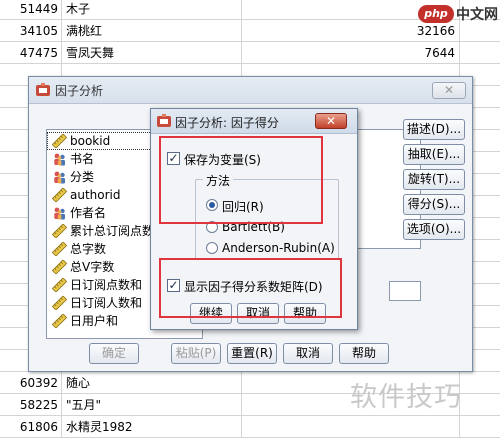  Describe the element at coordinates (82, 159) in the screenshot. I see `variable-label: 书名` at that location.